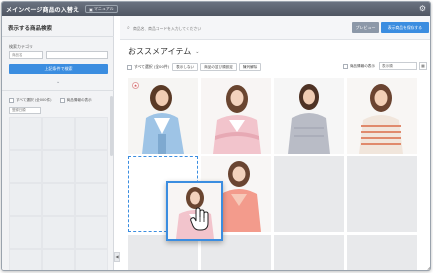  What do you see at coordinates (422, 9) in the screenshot?
I see `gear-icon: ⚙` at bounding box center [422, 9].